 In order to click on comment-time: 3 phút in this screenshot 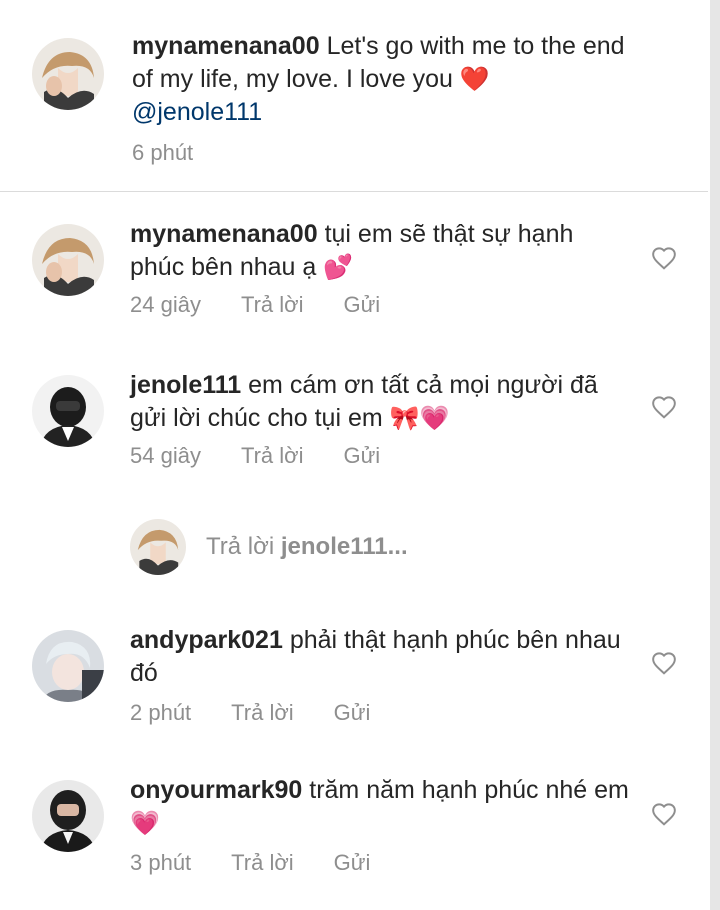, I will do `click(161, 862)`.